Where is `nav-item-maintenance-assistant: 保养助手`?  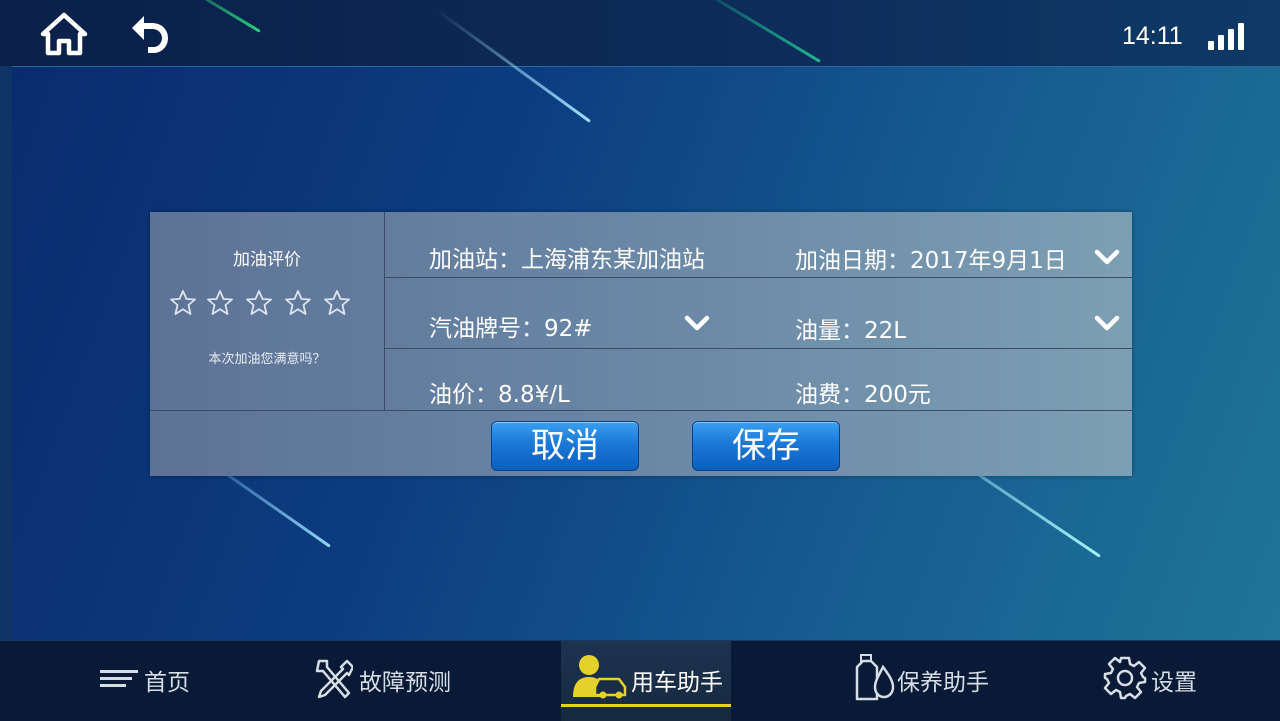
nav-item-maintenance-assistant: 保养助手 is located at coordinates (930, 681).